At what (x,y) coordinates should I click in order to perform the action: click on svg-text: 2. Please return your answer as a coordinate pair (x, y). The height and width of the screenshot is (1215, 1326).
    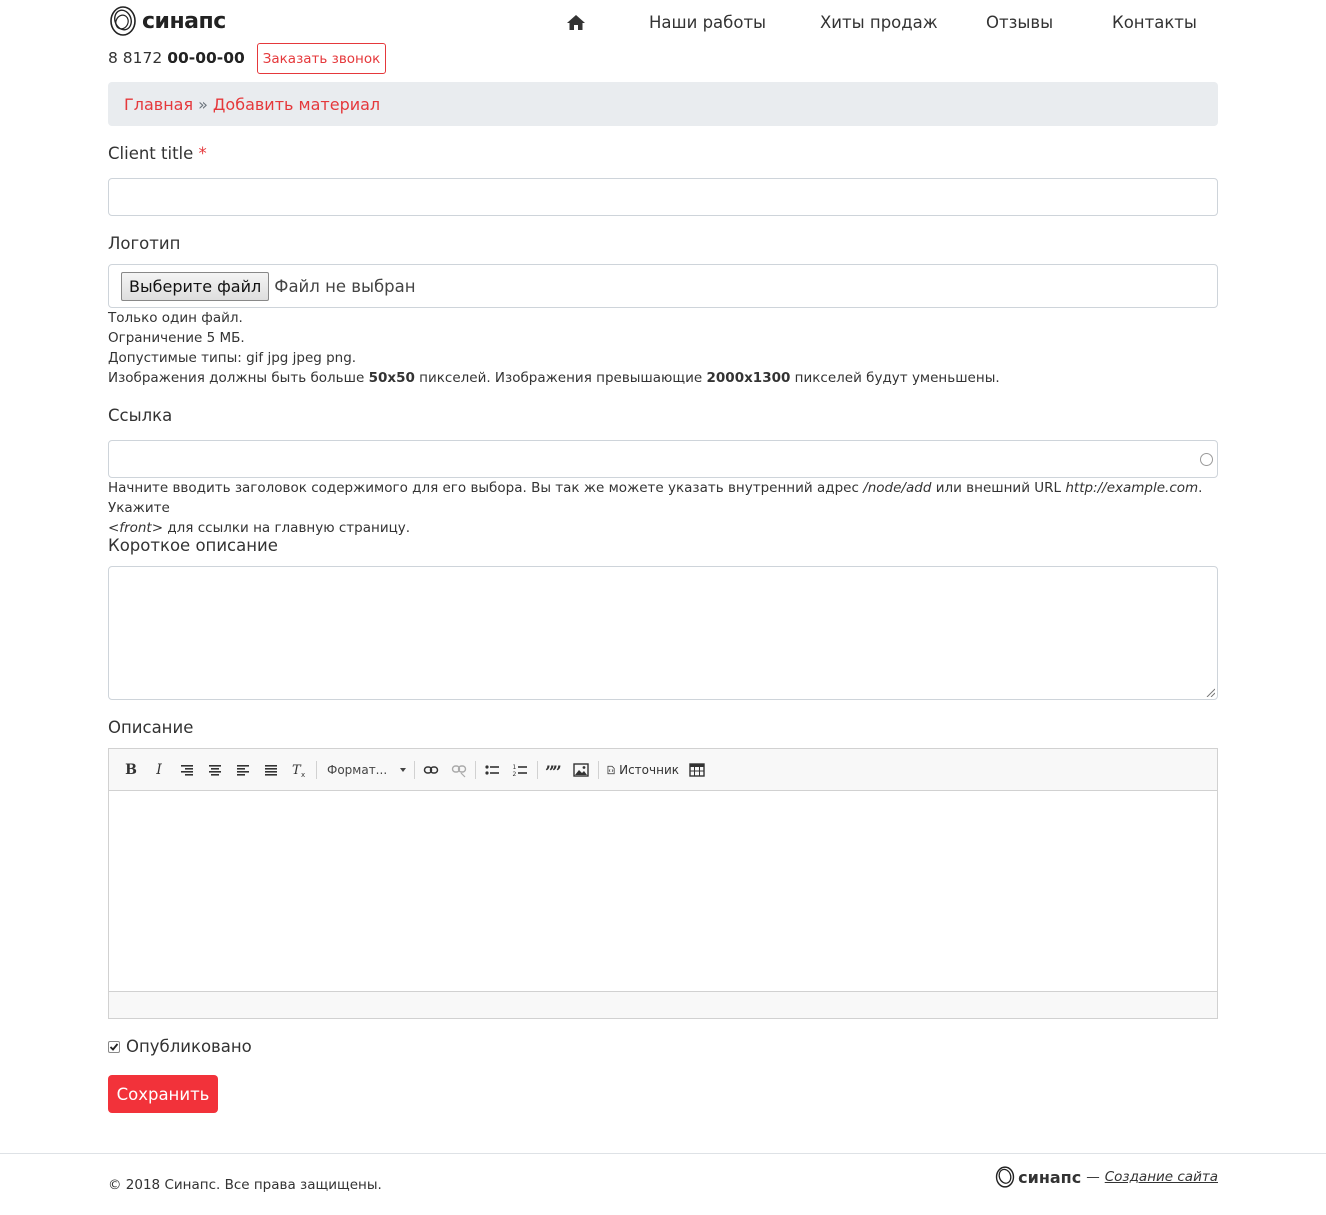
    Looking at the image, I should click on (515, 774).